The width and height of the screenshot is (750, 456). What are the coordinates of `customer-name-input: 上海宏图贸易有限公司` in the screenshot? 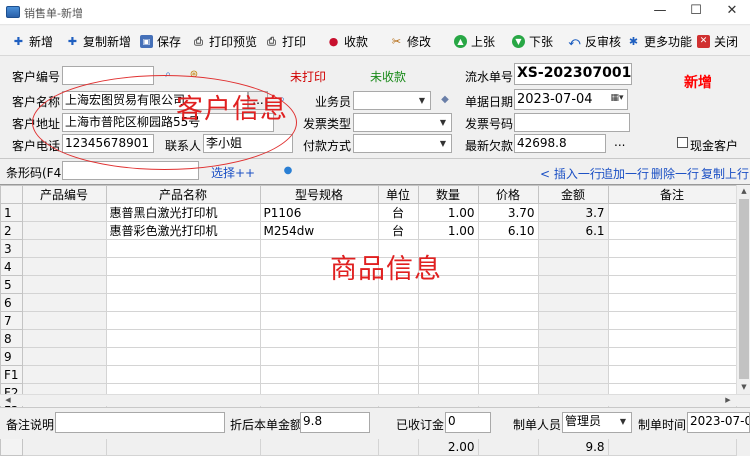 It's located at (155, 100).